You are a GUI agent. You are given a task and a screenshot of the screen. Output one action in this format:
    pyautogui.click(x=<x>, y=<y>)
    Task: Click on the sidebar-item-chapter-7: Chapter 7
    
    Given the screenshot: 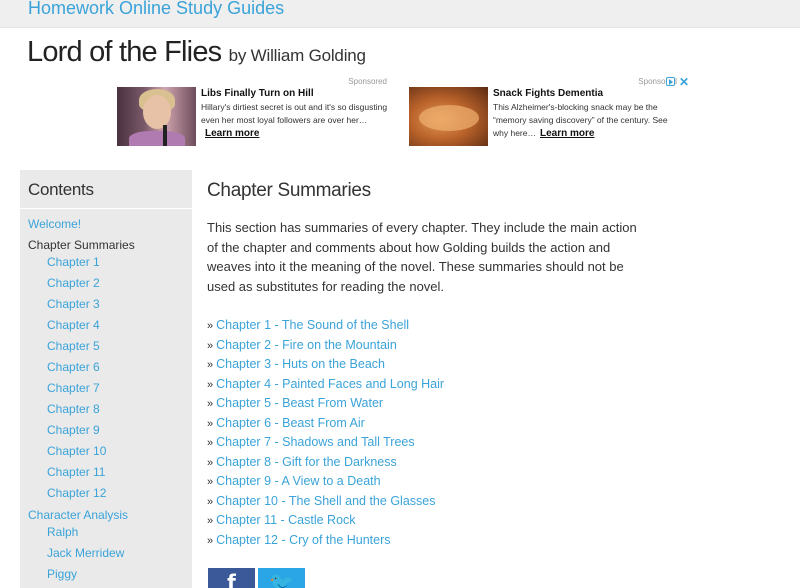 What is the action you would take?
    pyautogui.click(x=73, y=388)
    